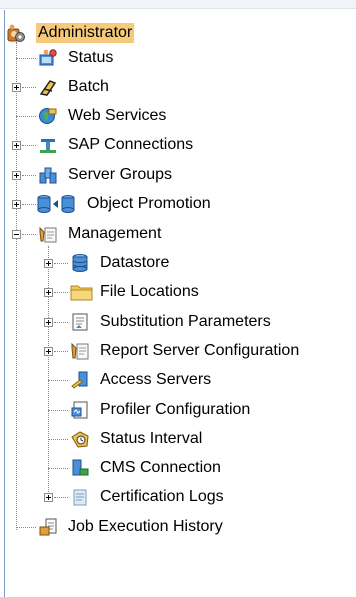 The height and width of the screenshot is (597, 356). What do you see at coordinates (48, 234) in the screenshot?
I see `management-tools-icon` at bounding box center [48, 234].